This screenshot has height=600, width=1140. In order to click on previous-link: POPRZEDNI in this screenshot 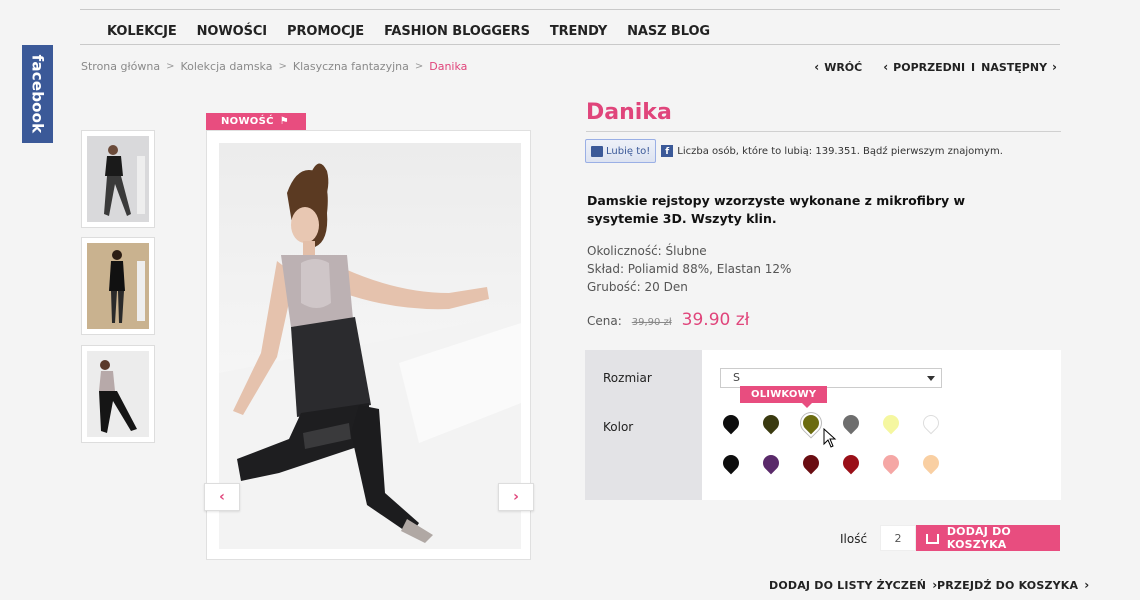, I will do `click(929, 67)`.